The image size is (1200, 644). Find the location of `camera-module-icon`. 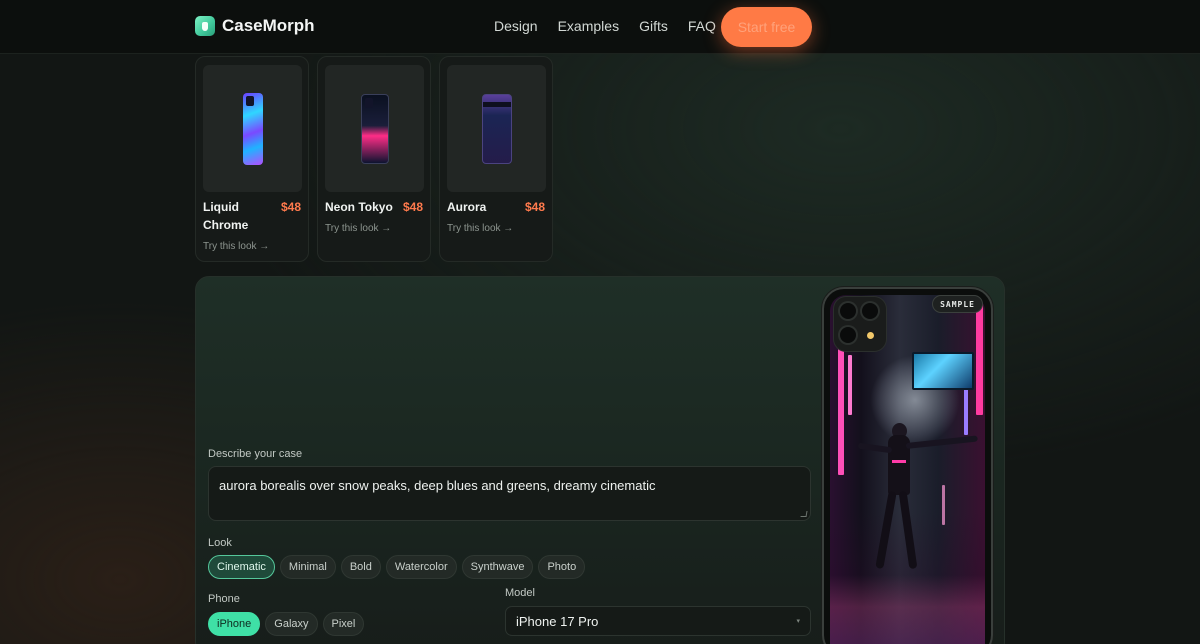

camera-module-icon is located at coordinates (860, 324).